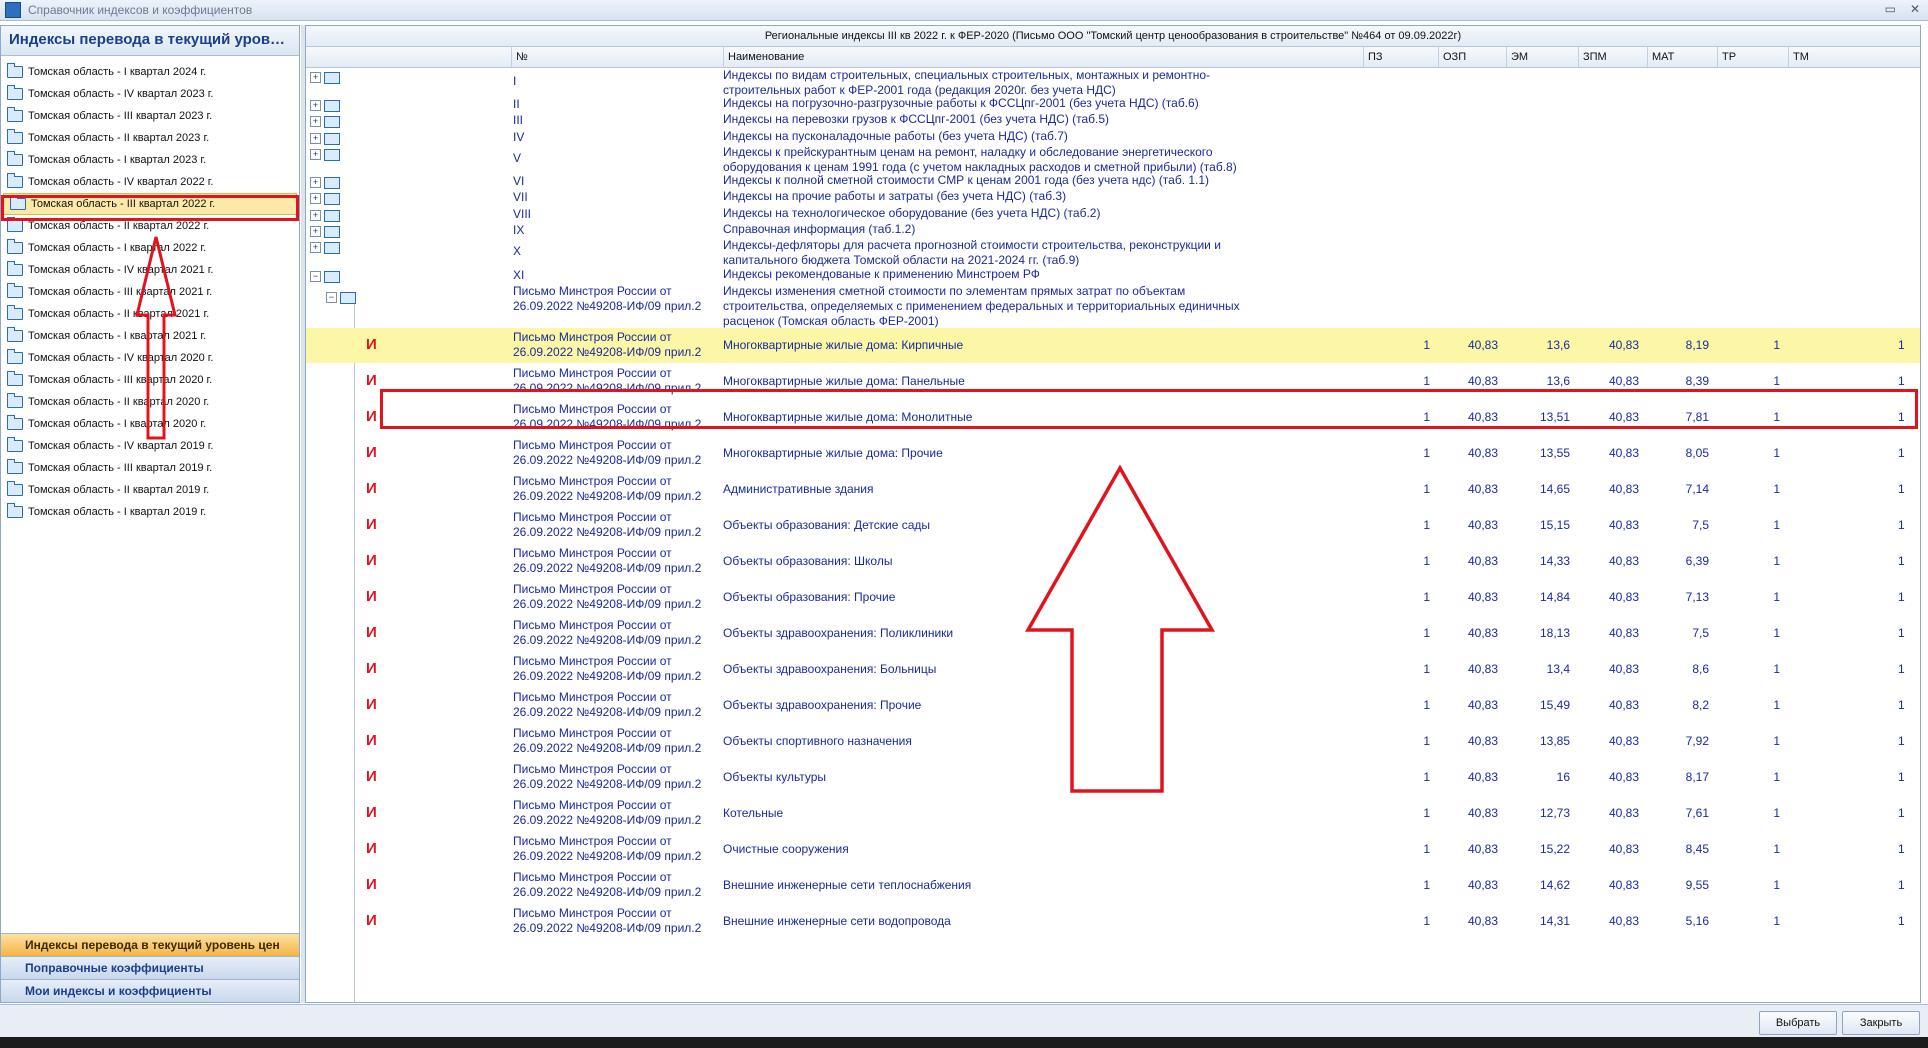 The width and height of the screenshot is (1928, 1048). What do you see at coordinates (1890, 9) in the screenshot?
I see `restore-button: ▭` at bounding box center [1890, 9].